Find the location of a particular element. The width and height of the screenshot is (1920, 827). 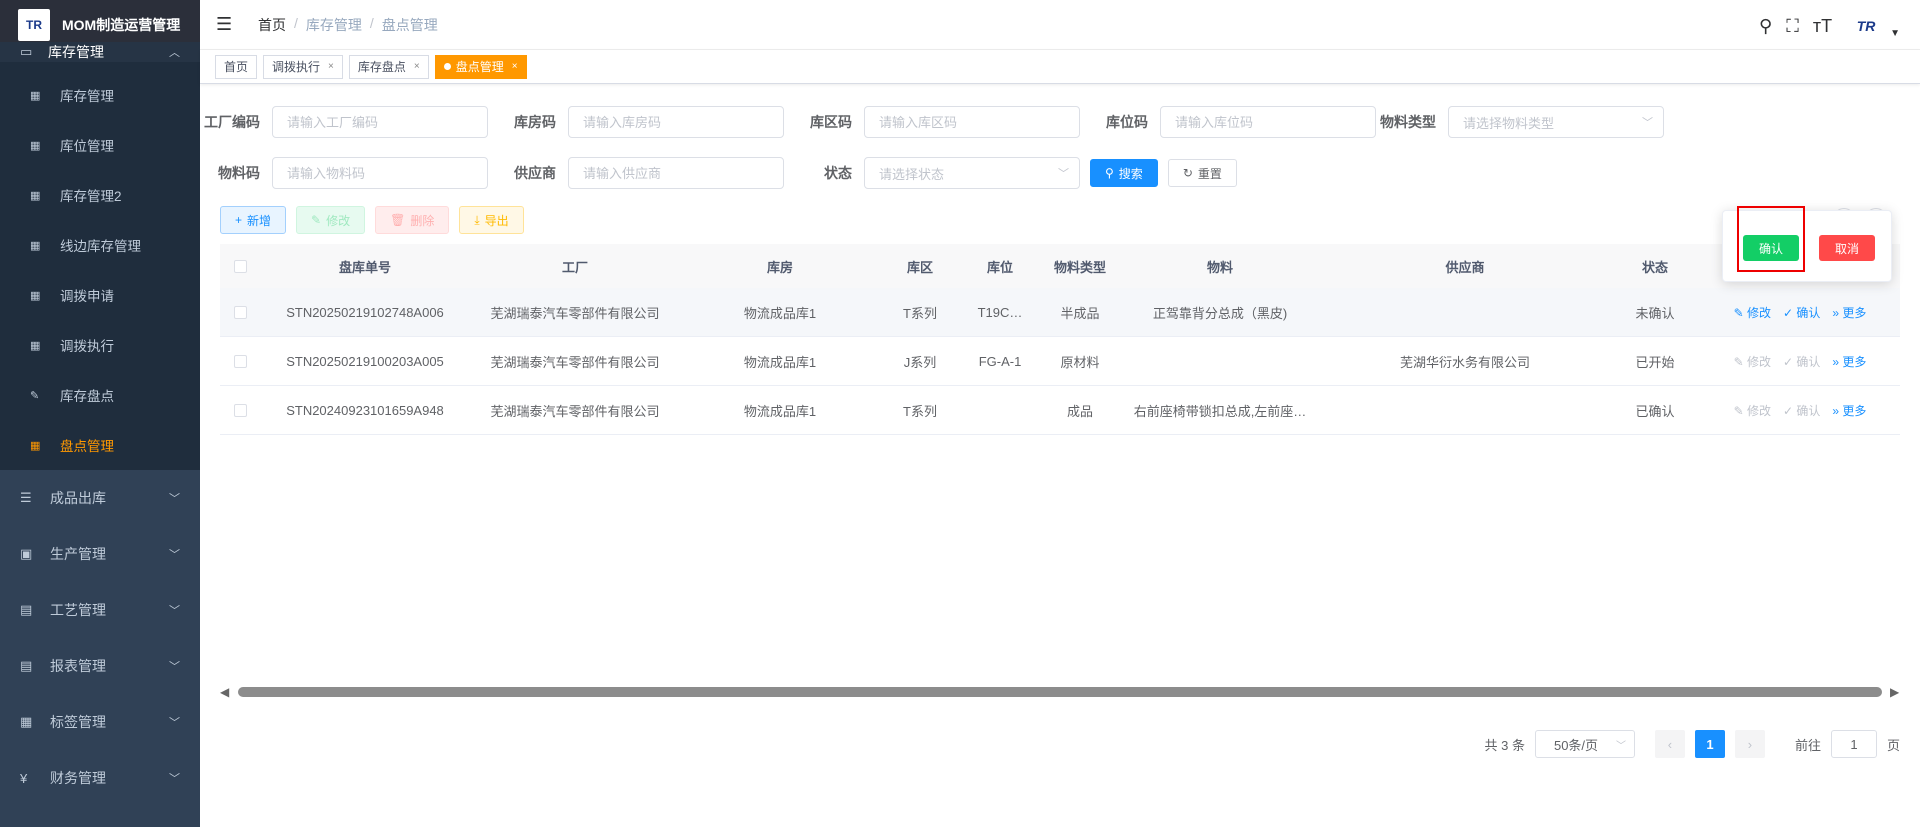

menu-group-label-mgmt: ▦ 标签管理 ﹀ is located at coordinates (100, 722).